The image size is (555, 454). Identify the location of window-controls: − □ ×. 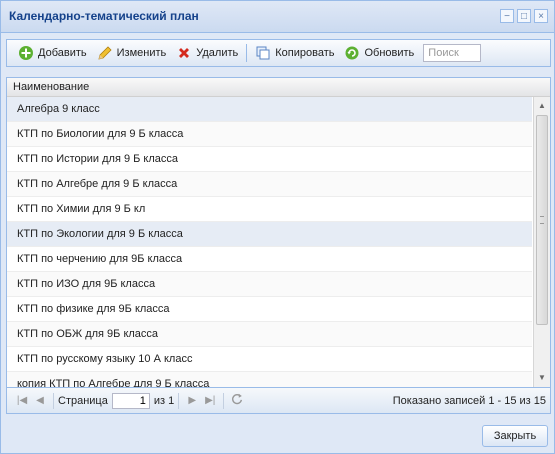
(524, 16).